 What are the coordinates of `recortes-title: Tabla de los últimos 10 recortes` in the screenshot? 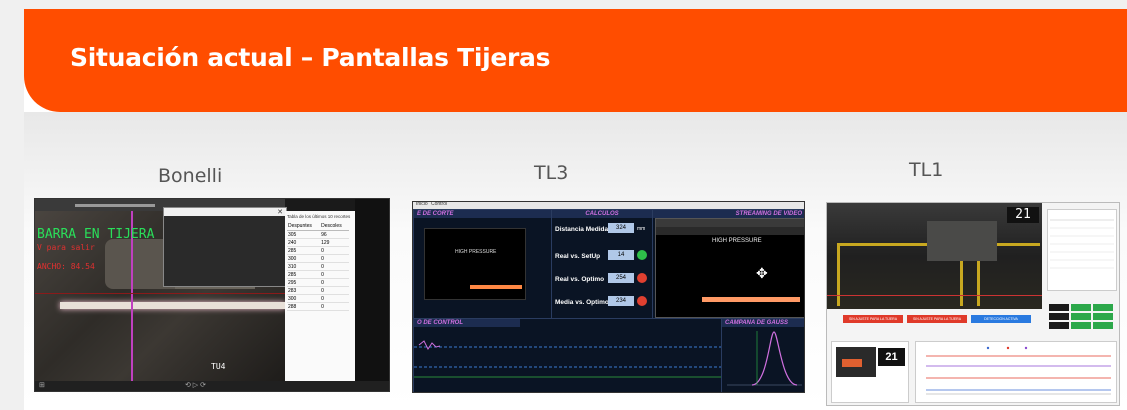 It's located at (319, 216).